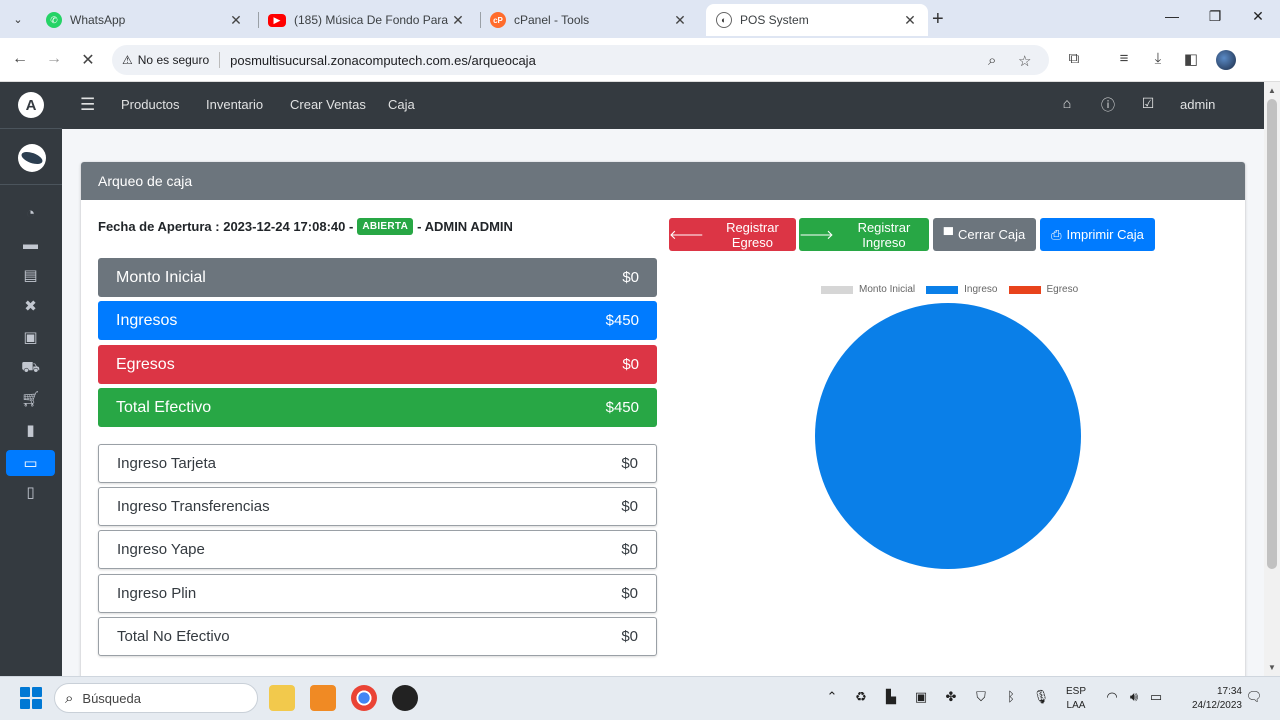 This screenshot has width=1280, height=720. I want to click on scroll-thumb, so click(1272, 334).